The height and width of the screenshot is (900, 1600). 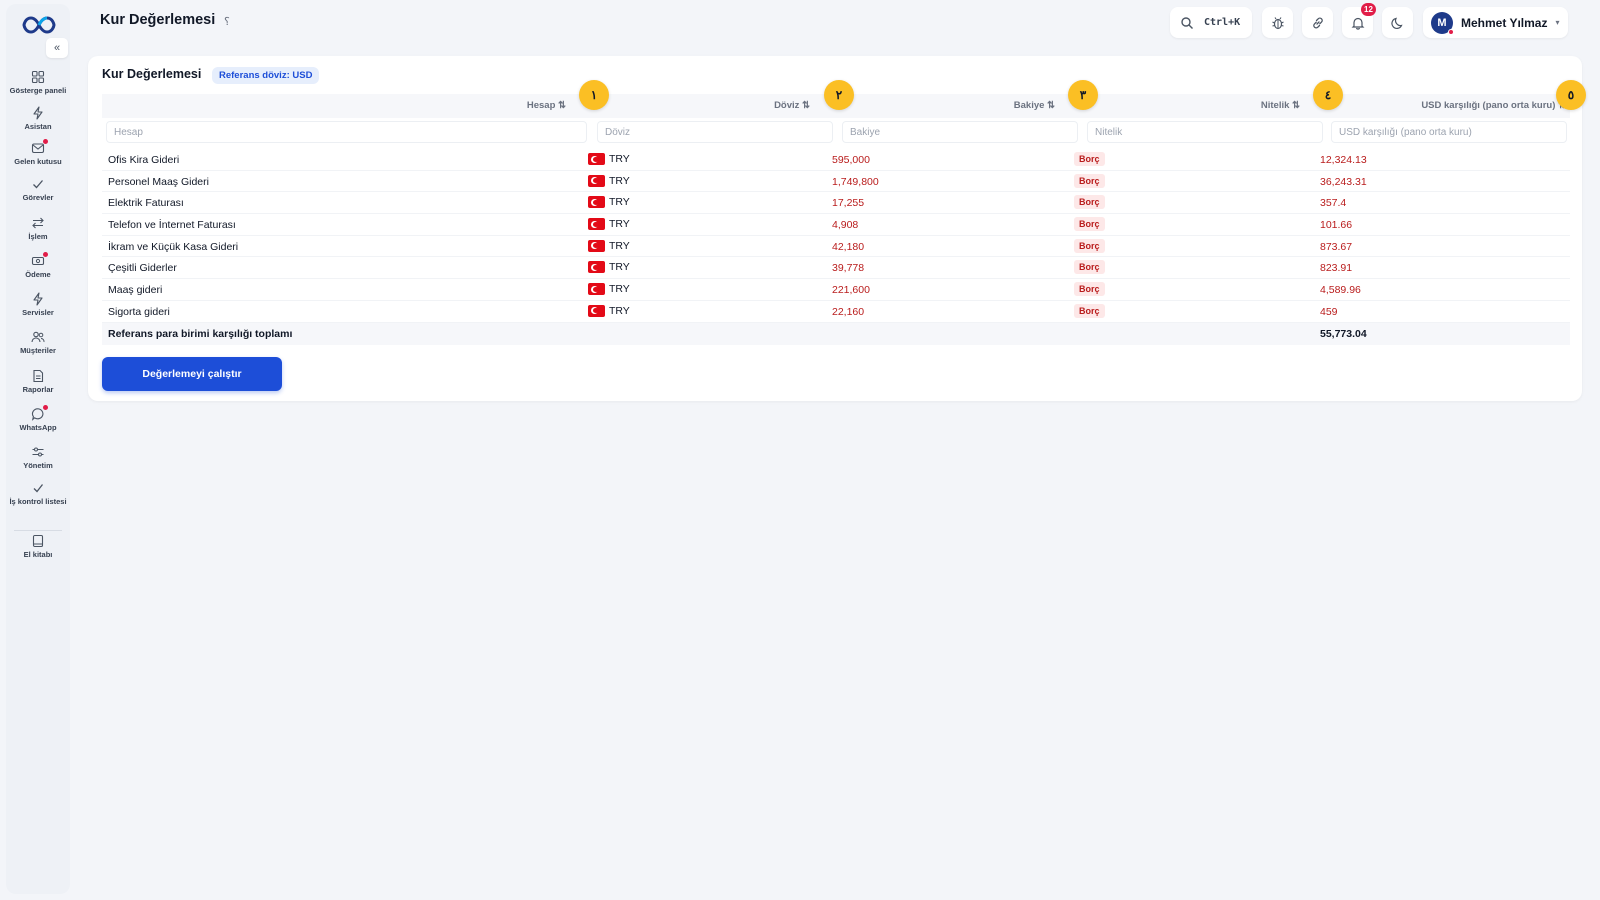 What do you see at coordinates (38, 554) in the screenshot?
I see `sidebar-item-label: El kitabı` at bounding box center [38, 554].